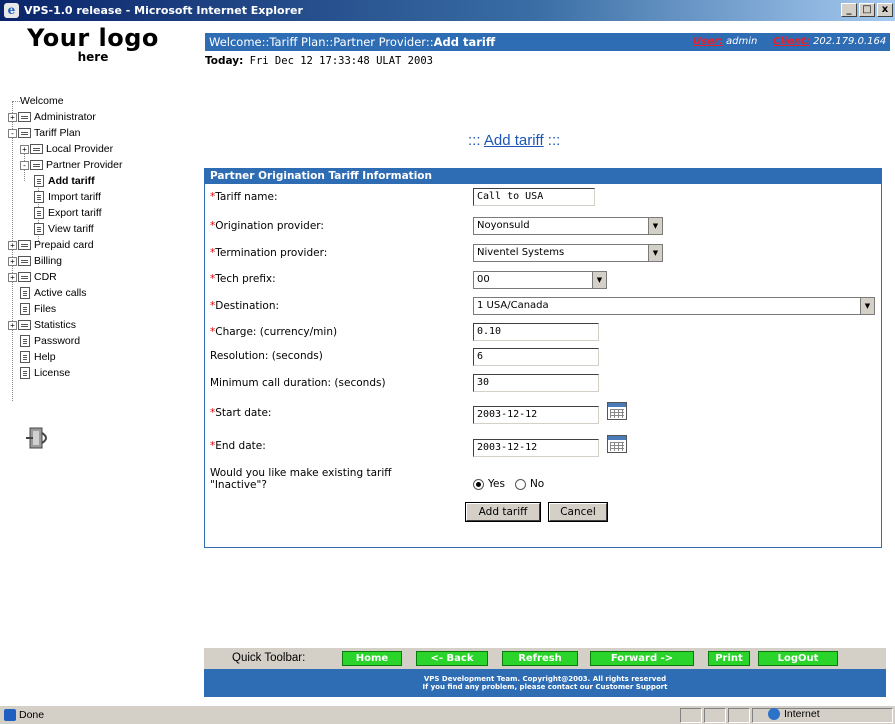 Image resolution: width=895 pixels, height=724 pixels. What do you see at coordinates (243, 413) in the screenshot?
I see `label-text: Start date:` at bounding box center [243, 413].